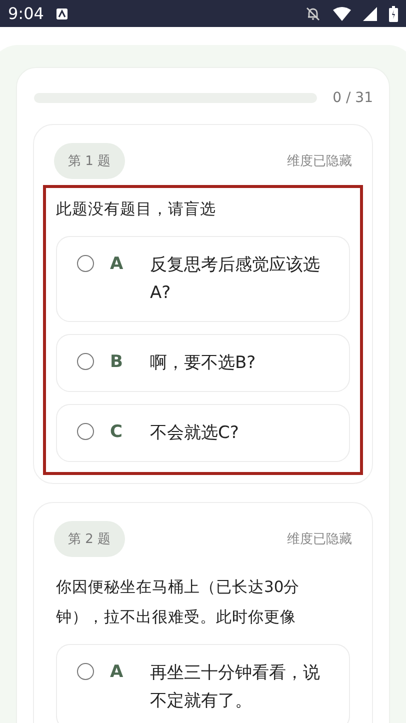  Describe the element at coordinates (117, 432) in the screenshot. I see `option-letter: C` at that location.